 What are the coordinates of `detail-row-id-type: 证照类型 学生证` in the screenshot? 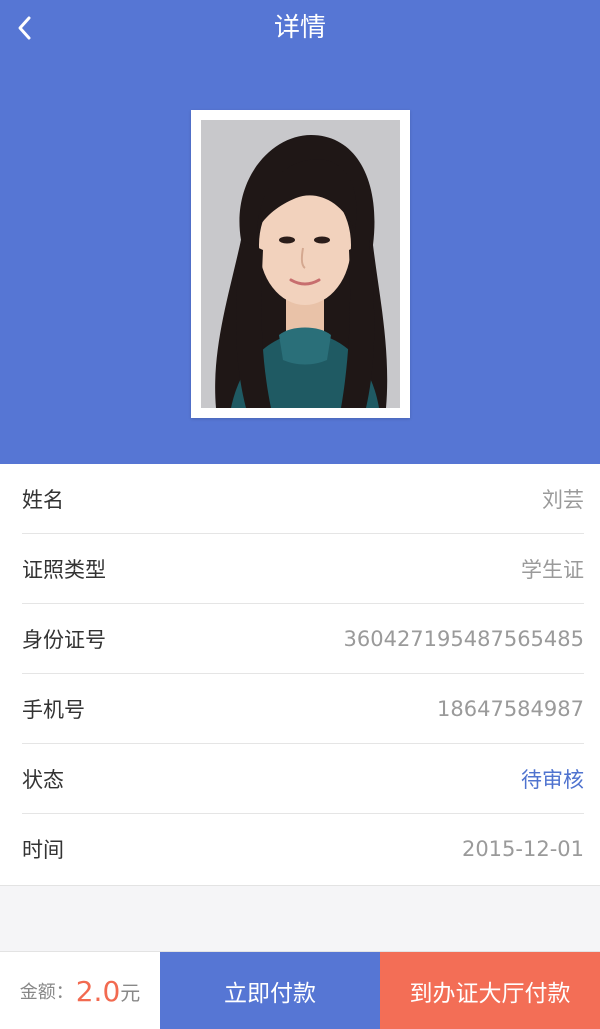 It's located at (303, 569).